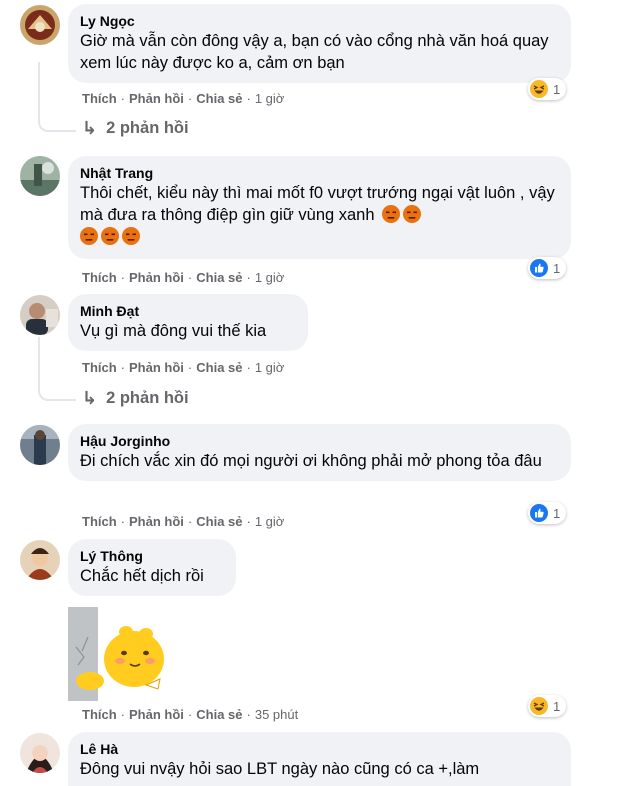 This screenshot has width=622, height=786. Describe the element at coordinates (276, 714) in the screenshot. I see `comment-time: 35 phút` at that location.